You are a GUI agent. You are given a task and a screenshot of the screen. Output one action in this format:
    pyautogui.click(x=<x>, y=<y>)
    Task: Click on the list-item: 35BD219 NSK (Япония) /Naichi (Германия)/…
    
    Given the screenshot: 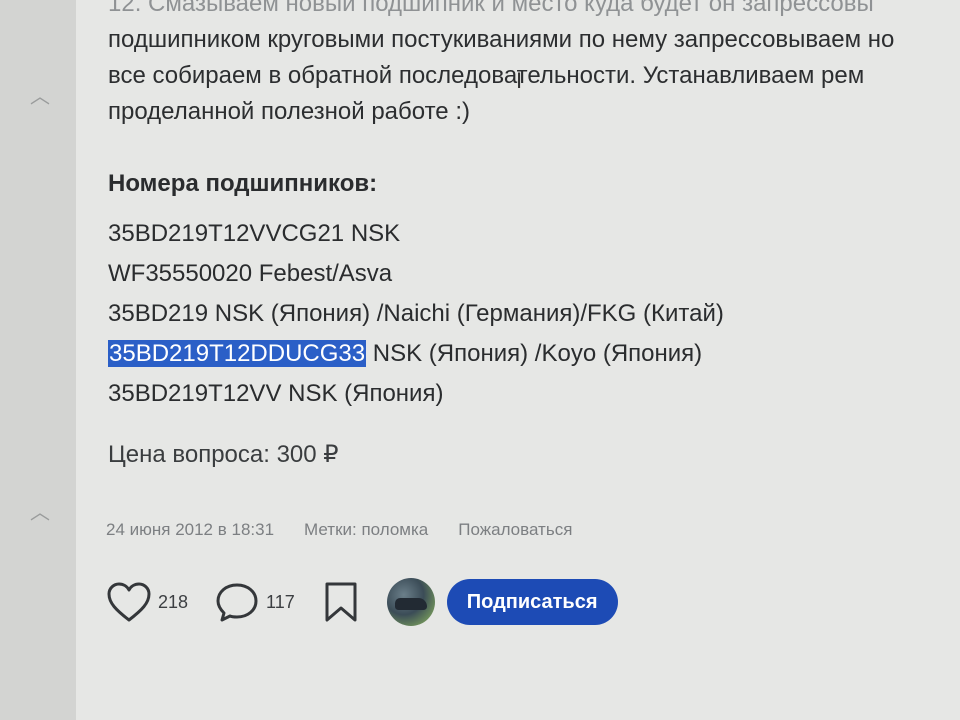 What is the action you would take?
    pyautogui.click(x=416, y=314)
    